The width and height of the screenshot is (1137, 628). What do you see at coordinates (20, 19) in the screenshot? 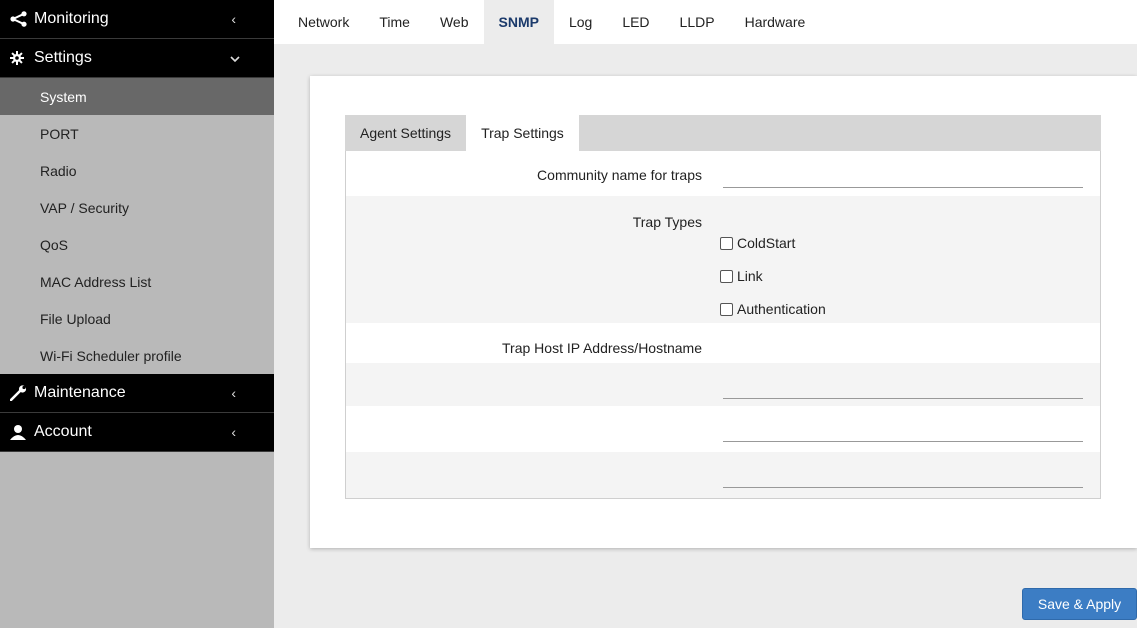
I see `share-icon` at bounding box center [20, 19].